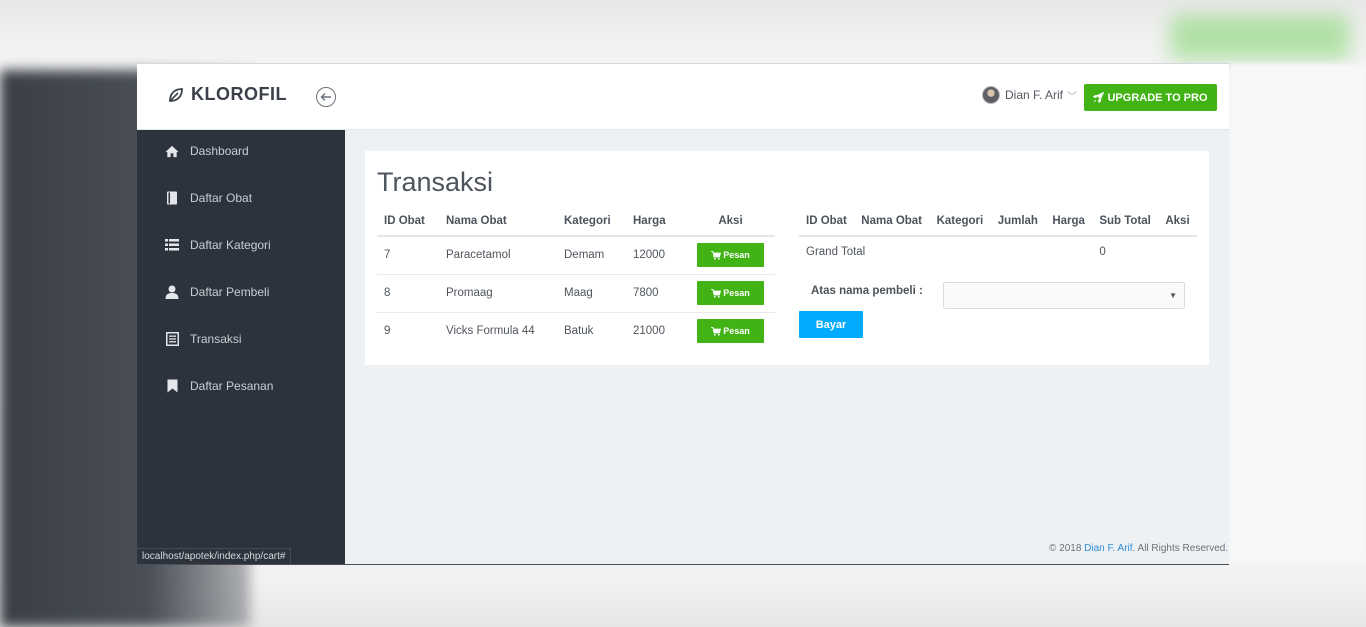  I want to click on leaf-icon, so click(176, 94).